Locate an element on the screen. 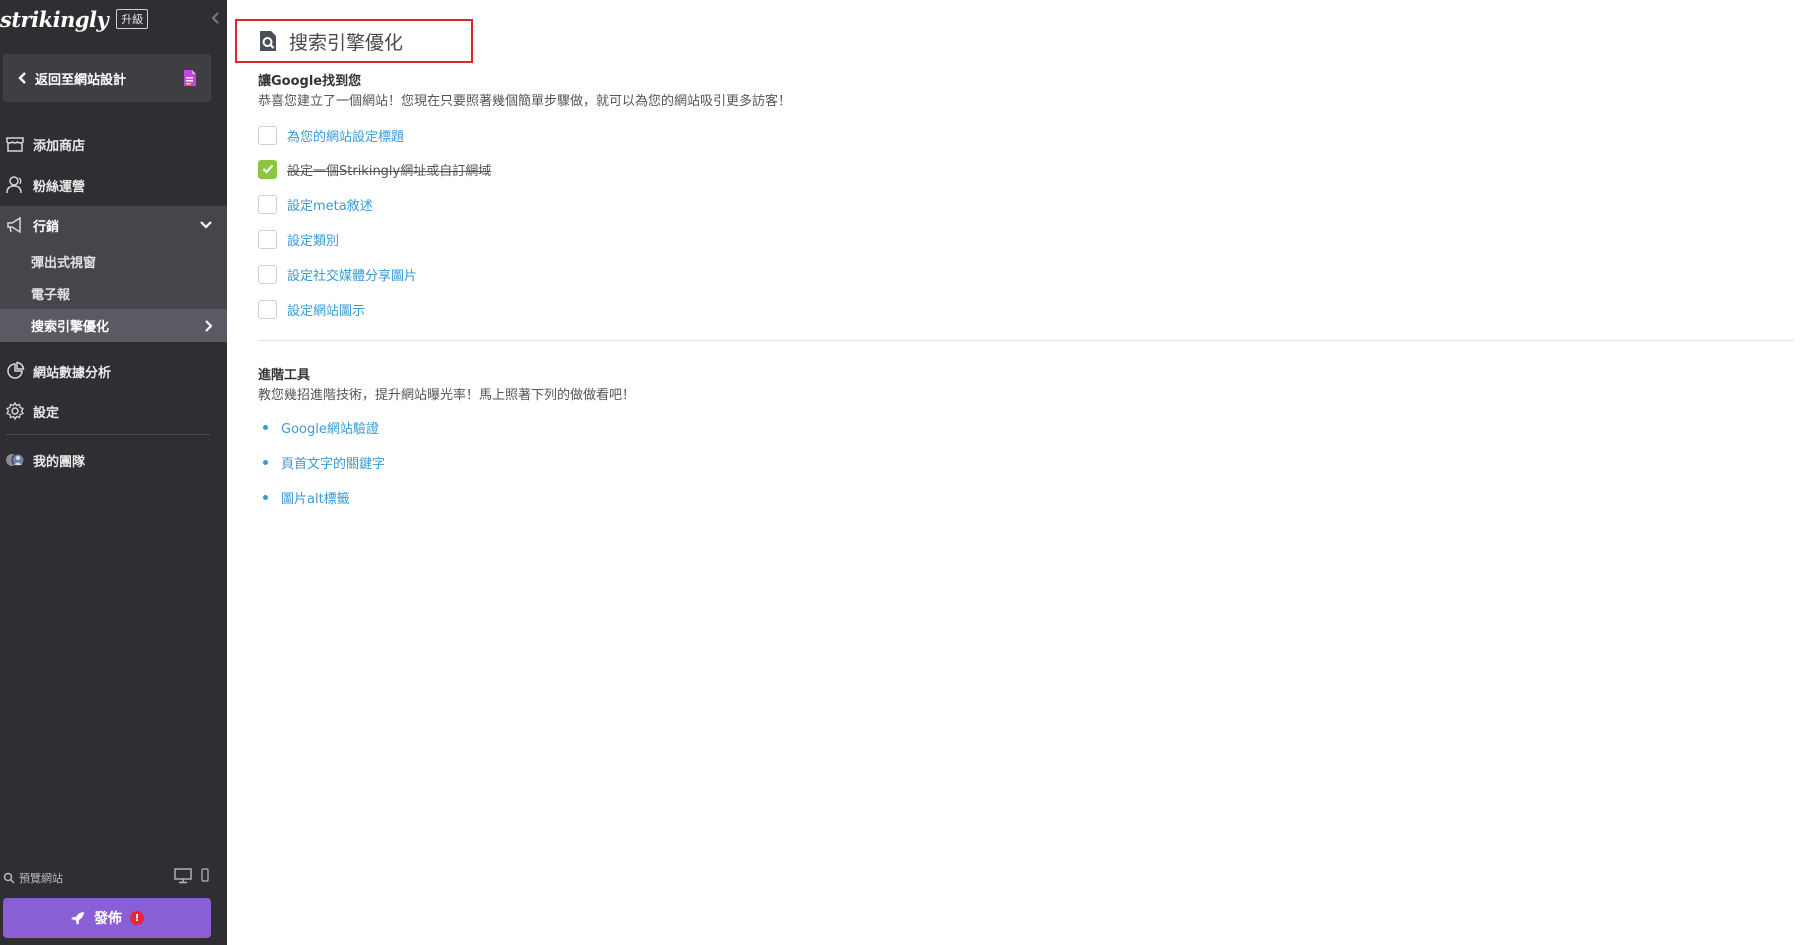 This screenshot has width=1810, height=945. checkbox-checked is located at coordinates (267, 169).